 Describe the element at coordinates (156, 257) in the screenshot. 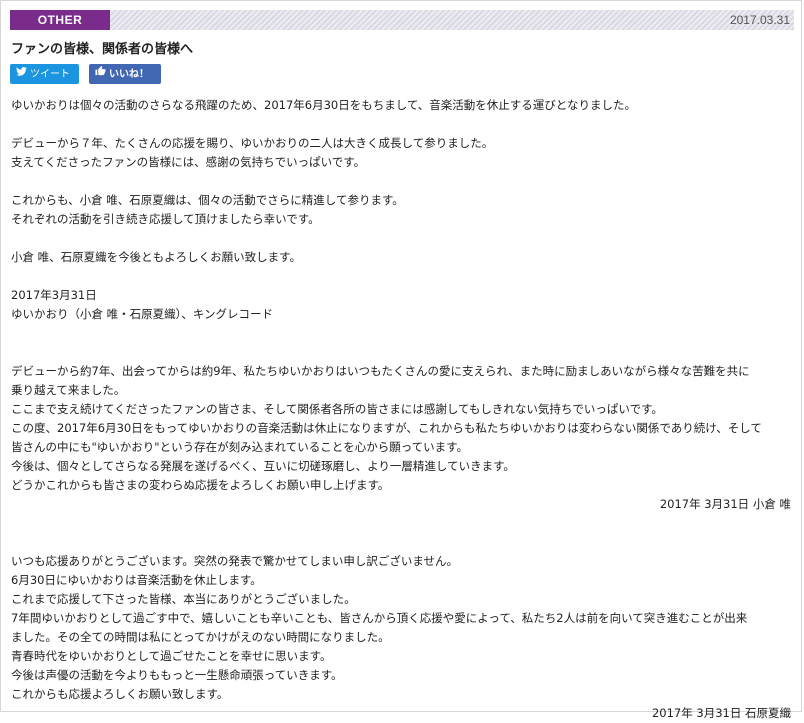

I see `announcement-paragraph: 小倉 唯、石原夏織を今後ともよろしくお願い致します。` at that location.